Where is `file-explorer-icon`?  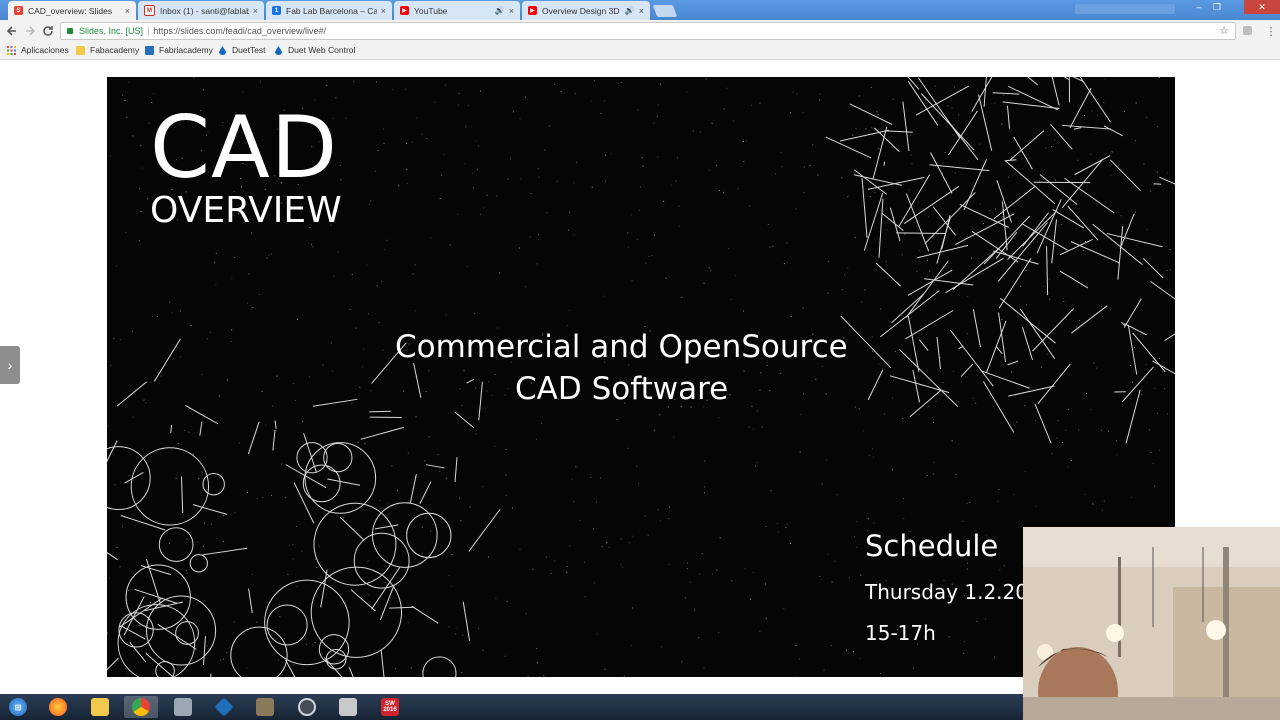 file-explorer-icon is located at coordinates (100, 707).